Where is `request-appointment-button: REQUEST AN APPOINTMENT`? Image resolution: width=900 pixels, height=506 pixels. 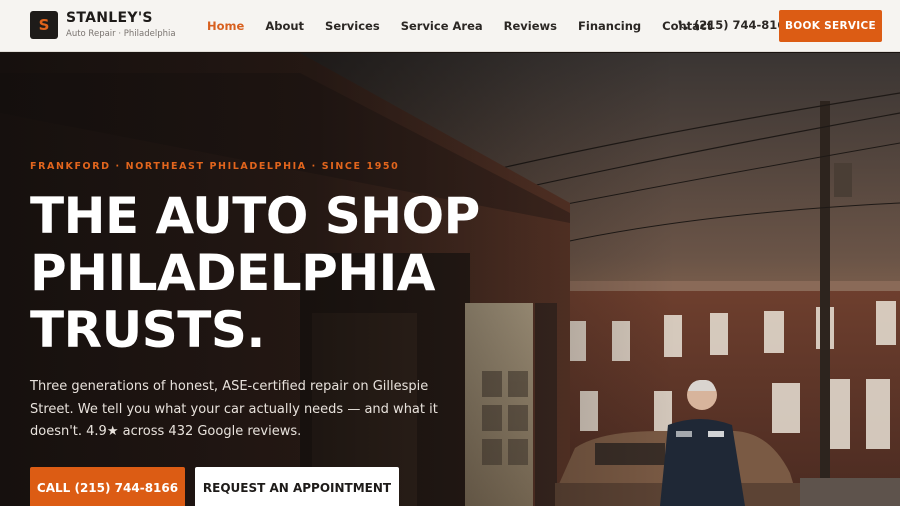
request-appointment-button: REQUEST AN APPOINTMENT is located at coordinates (297, 486).